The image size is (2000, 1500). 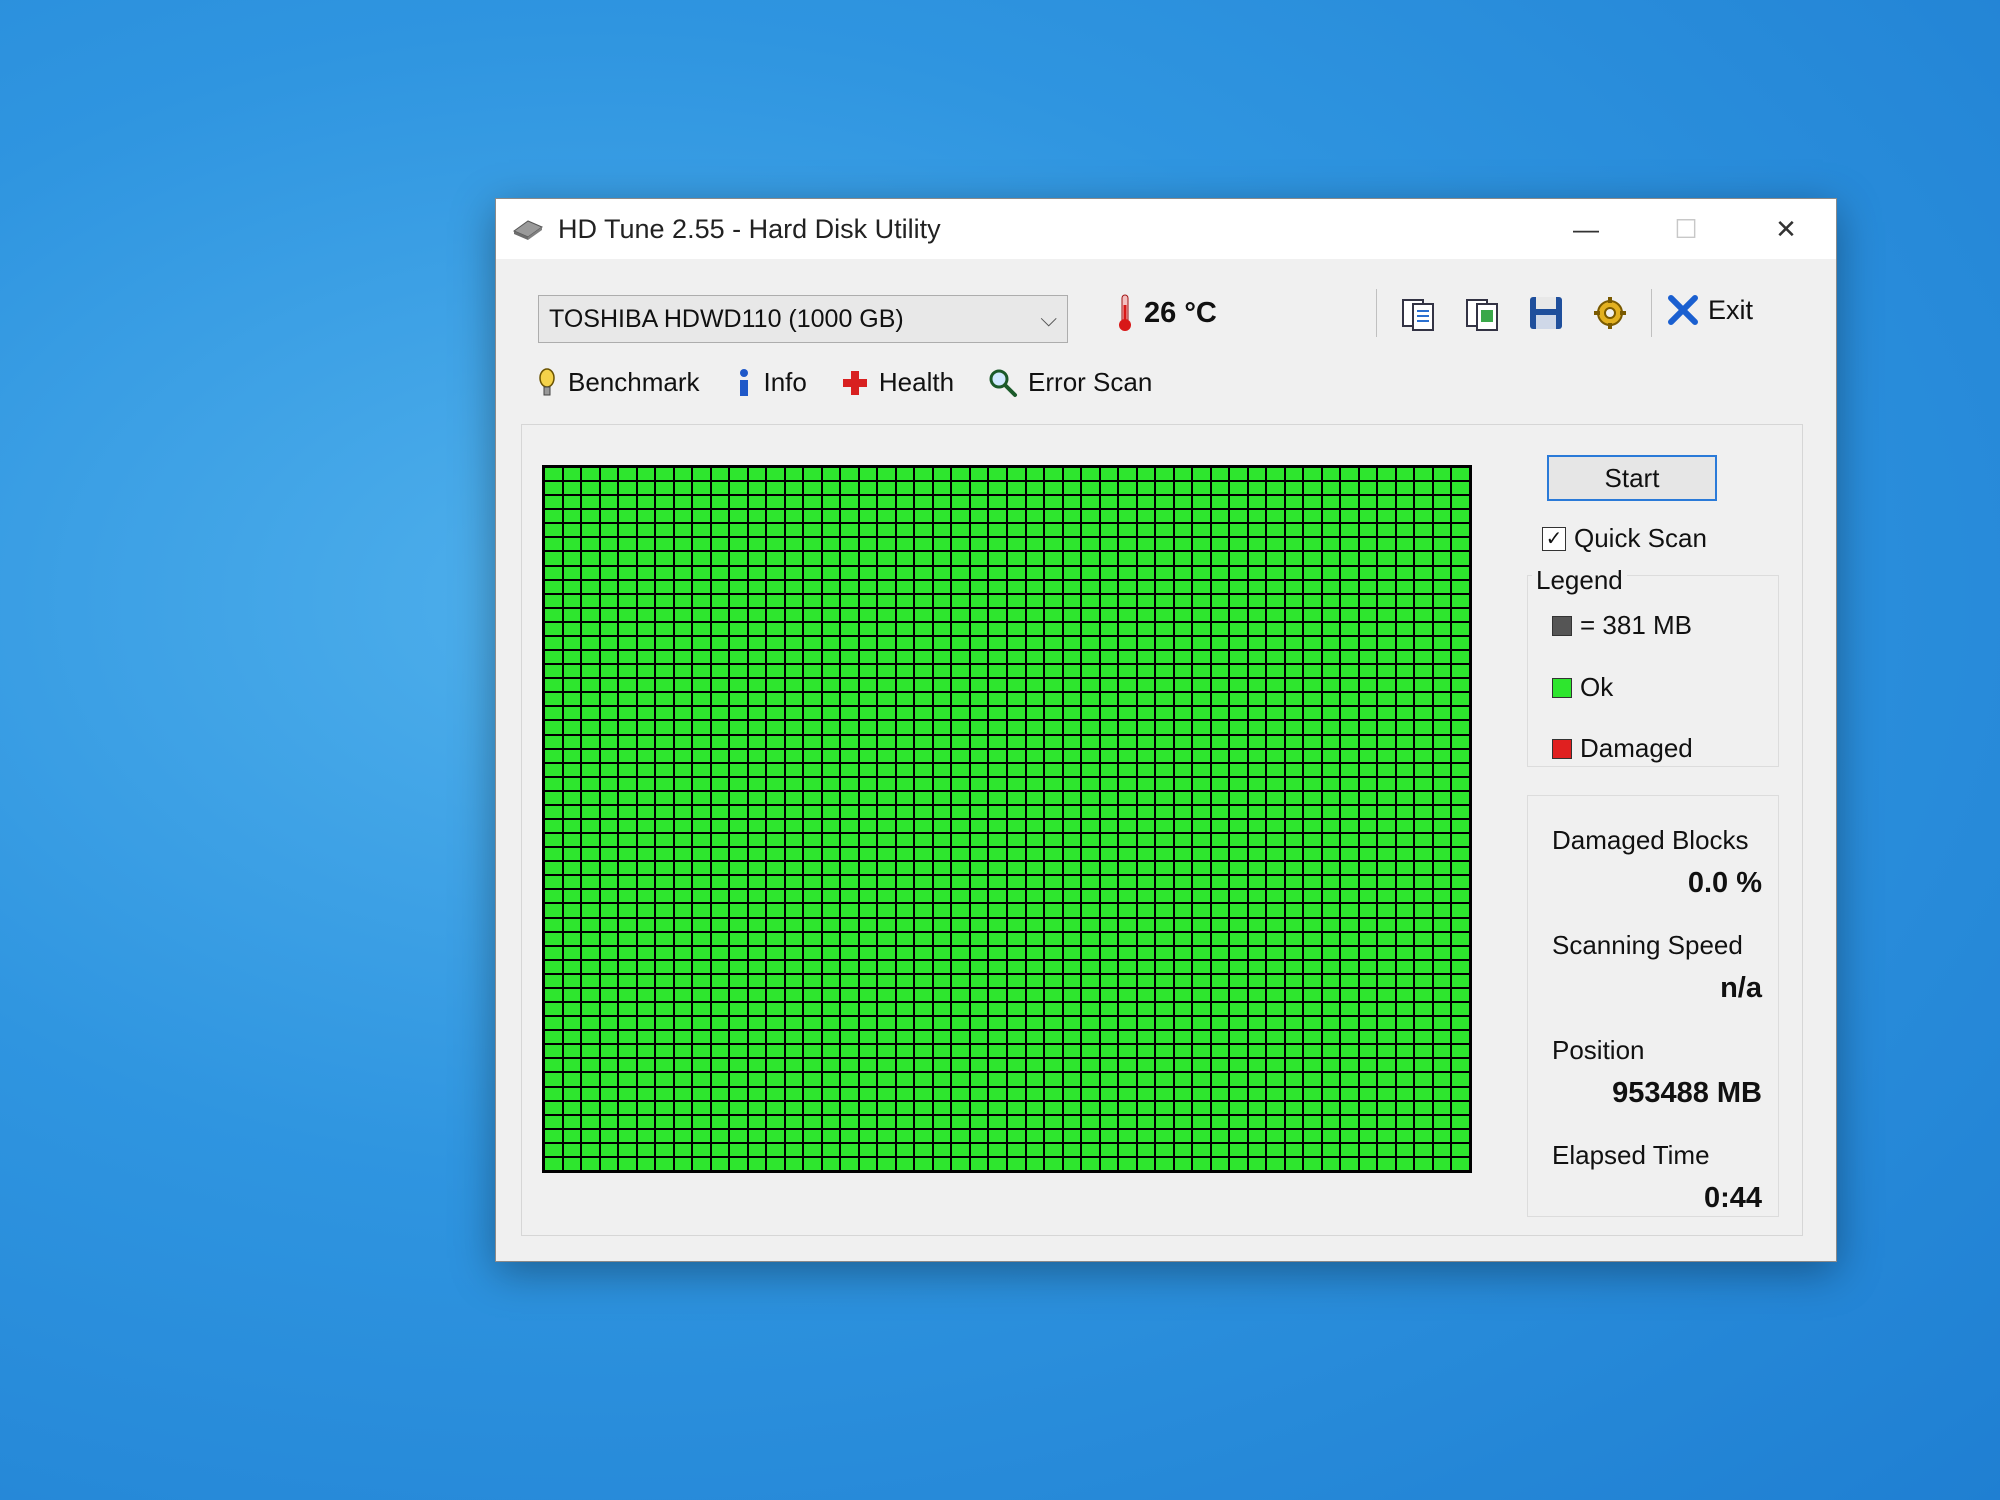 What do you see at coordinates (1070, 382) in the screenshot?
I see `tab-error-scan: Error Scan` at bounding box center [1070, 382].